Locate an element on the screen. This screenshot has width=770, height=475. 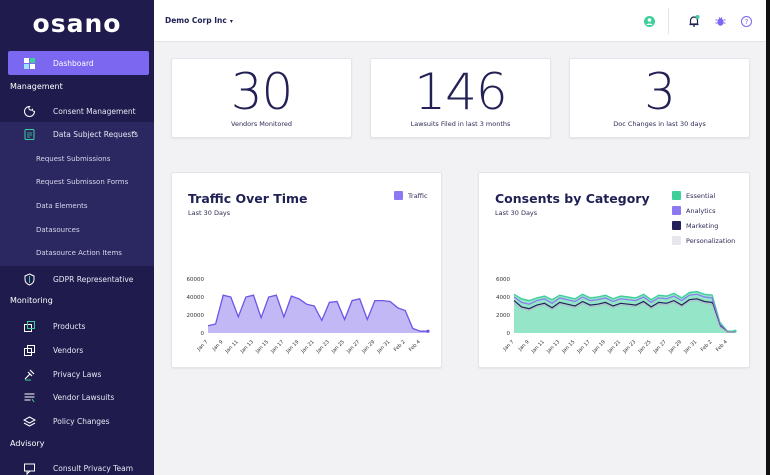
sidebar-item-gdpr-representative: GDPR Representative is located at coordinates (77, 279).